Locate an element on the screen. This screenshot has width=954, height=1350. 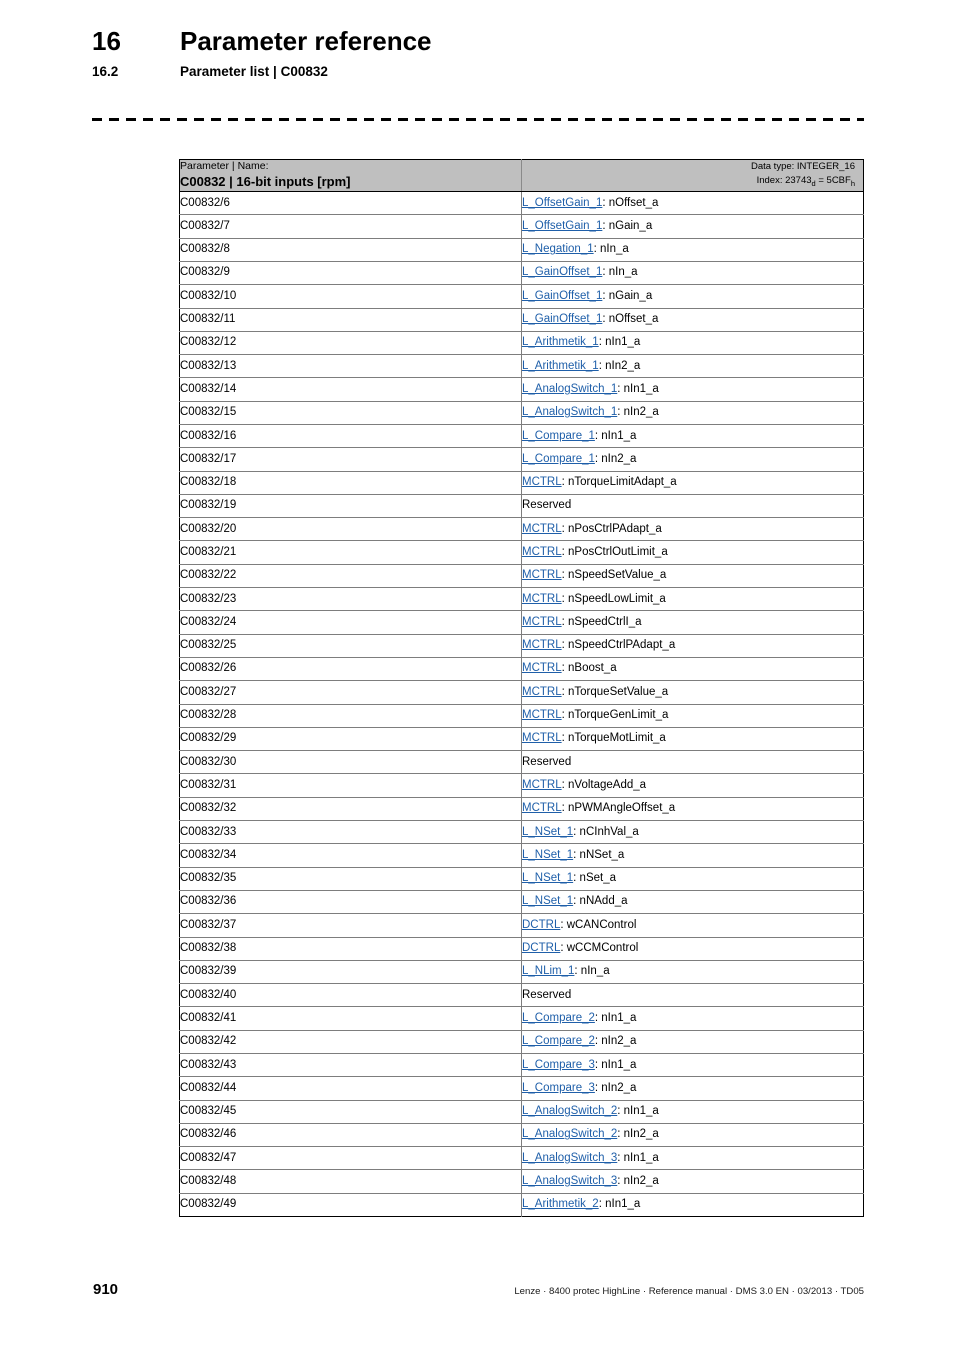
parameter-id-cell: C00832/37 is located at coordinates (350, 925).